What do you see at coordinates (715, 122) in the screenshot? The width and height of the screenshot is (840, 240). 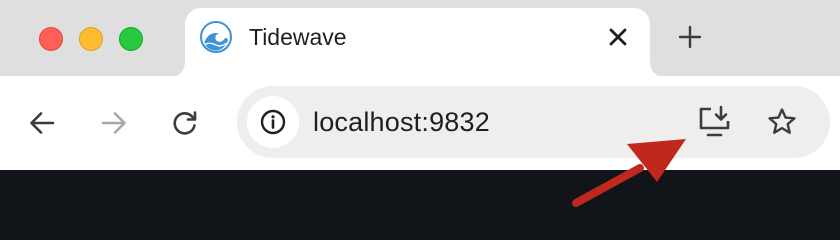 I see `install-app-icon` at bounding box center [715, 122].